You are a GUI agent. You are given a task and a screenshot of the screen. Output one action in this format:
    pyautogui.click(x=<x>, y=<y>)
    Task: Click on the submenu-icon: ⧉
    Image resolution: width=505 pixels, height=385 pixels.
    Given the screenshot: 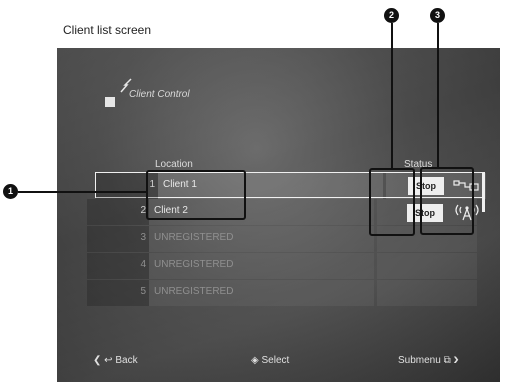 What is the action you would take?
    pyautogui.click(x=447, y=360)
    